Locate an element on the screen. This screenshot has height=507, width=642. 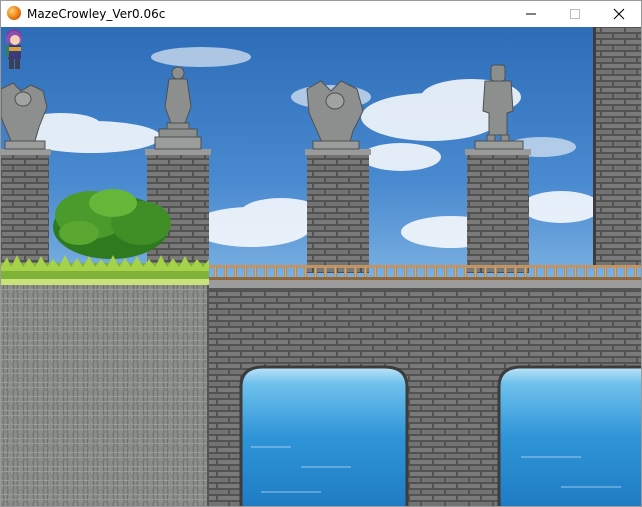
player-character is located at coordinates (13, 49).